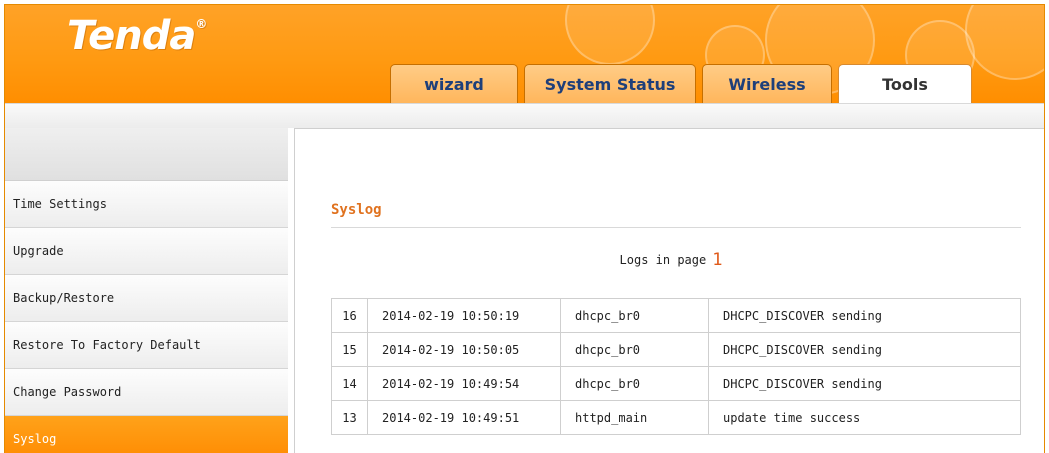 The width and height of the screenshot is (1049, 453). Describe the element at coordinates (146, 204) in the screenshot. I see `sidebar-item-time-settings: Time Settings` at that location.